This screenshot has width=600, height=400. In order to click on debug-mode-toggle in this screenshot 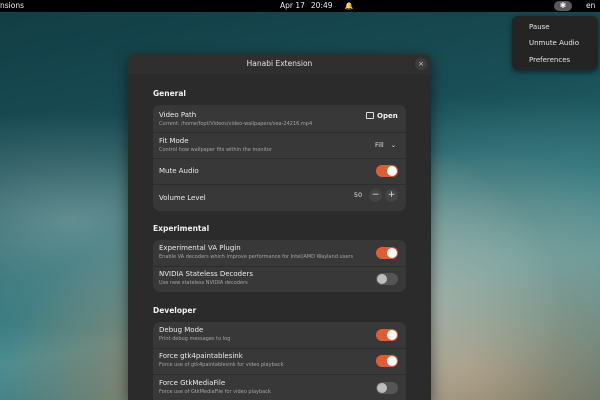, I will do `click(387, 335)`.